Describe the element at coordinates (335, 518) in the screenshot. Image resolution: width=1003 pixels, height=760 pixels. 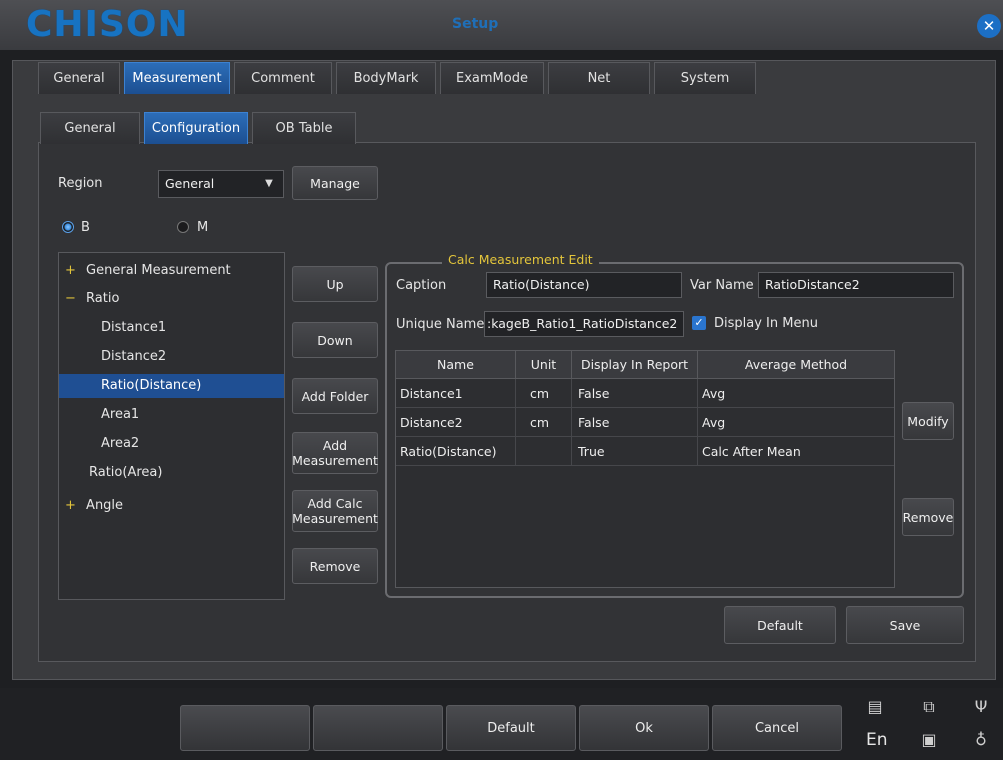
I see `add-calc-label-2: Measurement` at that location.